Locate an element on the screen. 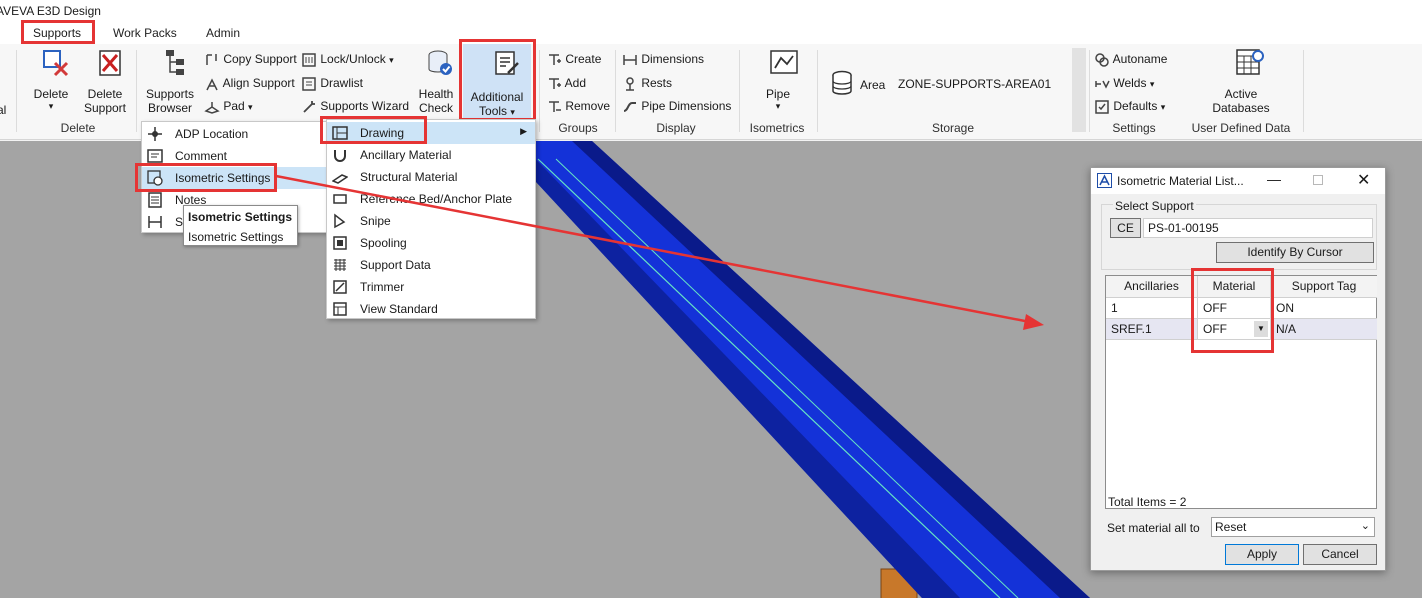 The width and height of the screenshot is (1422, 598). health-check-label-2: Check is located at coordinates (435, 108).